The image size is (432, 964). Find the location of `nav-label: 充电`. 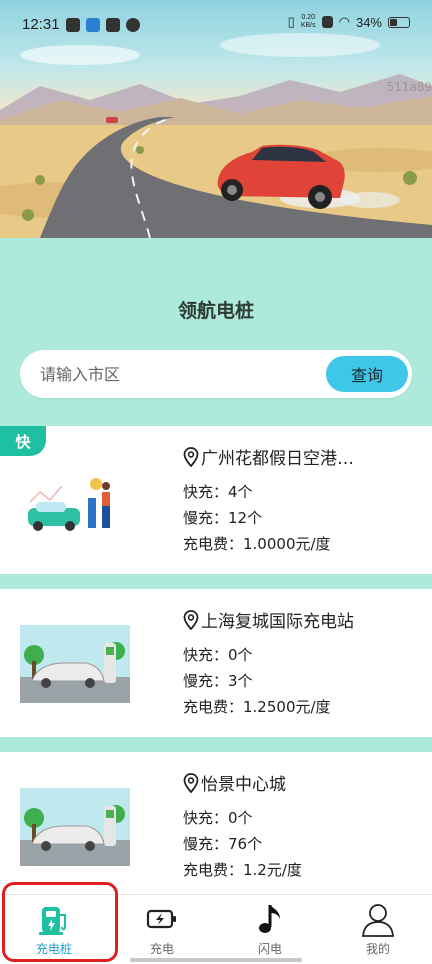

nav-label: 充电 is located at coordinates (161, 949).